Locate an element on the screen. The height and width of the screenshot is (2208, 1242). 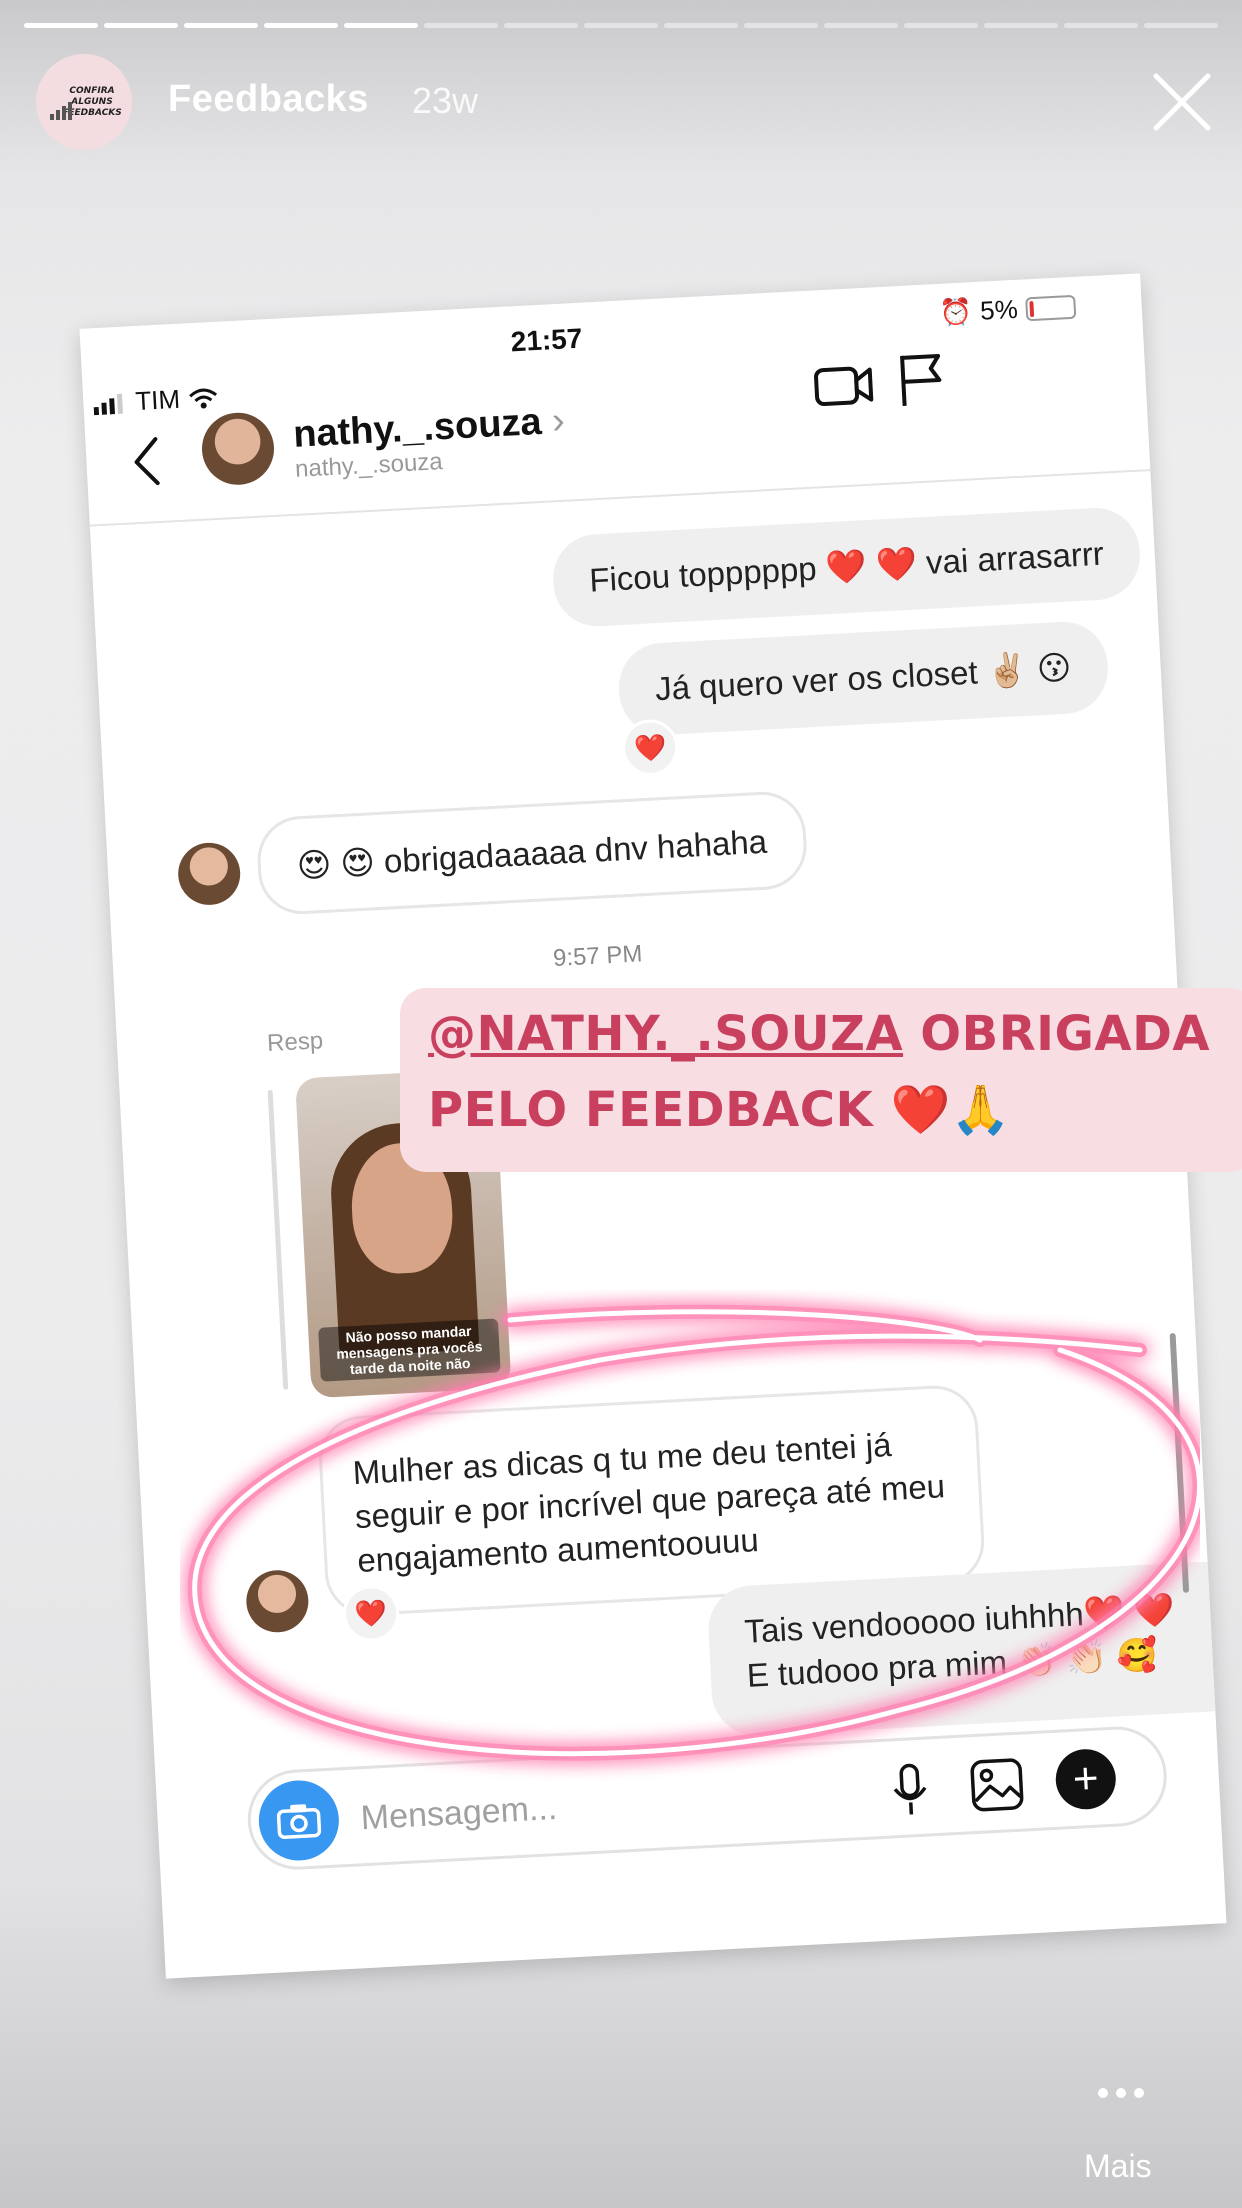
alarm-icon: ⏰ is located at coordinates (956, 312).